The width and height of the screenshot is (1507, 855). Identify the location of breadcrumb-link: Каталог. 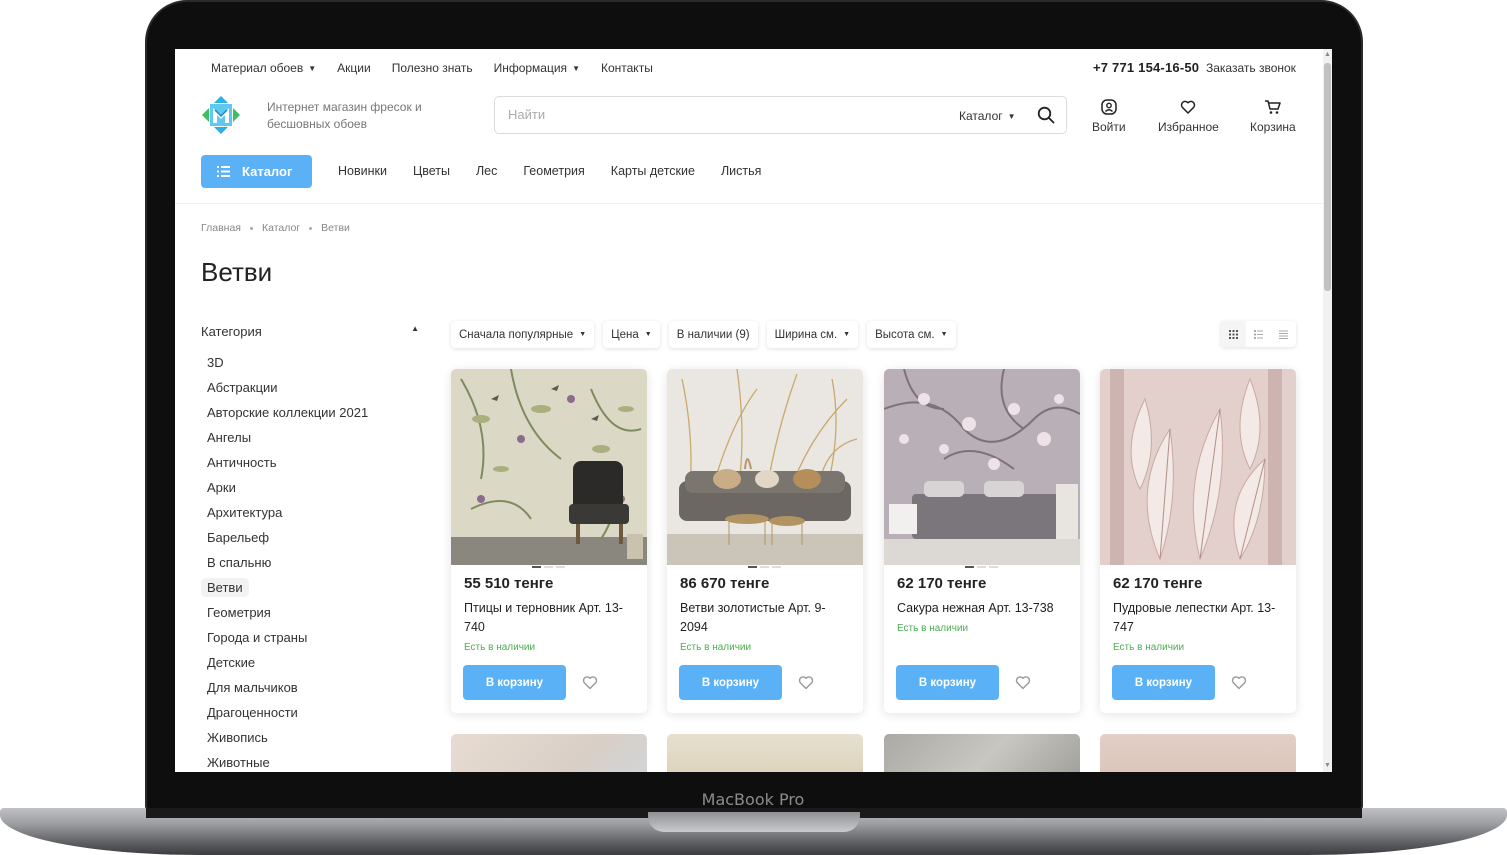
(281, 228).